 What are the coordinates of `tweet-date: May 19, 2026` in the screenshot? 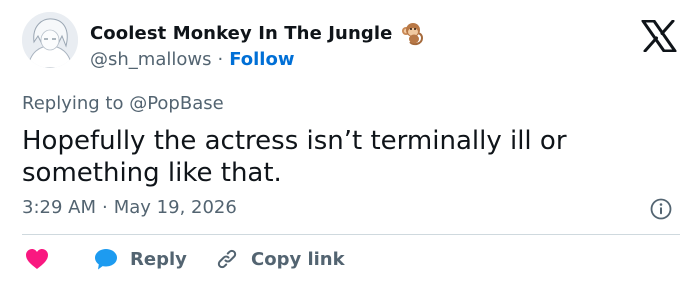 It's located at (175, 207).